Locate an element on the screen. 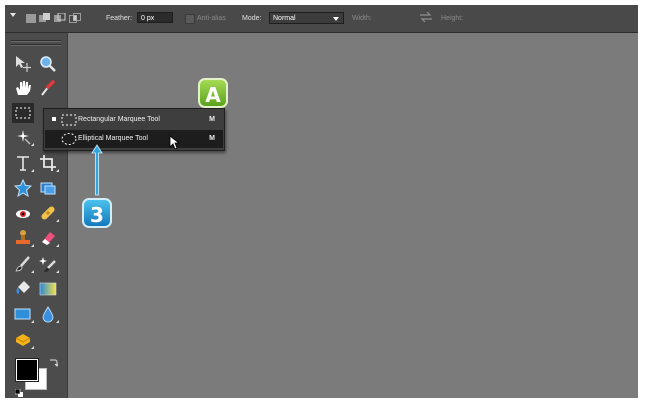 This screenshot has height=400, width=646. feather-input: 0 px is located at coordinates (155, 17).